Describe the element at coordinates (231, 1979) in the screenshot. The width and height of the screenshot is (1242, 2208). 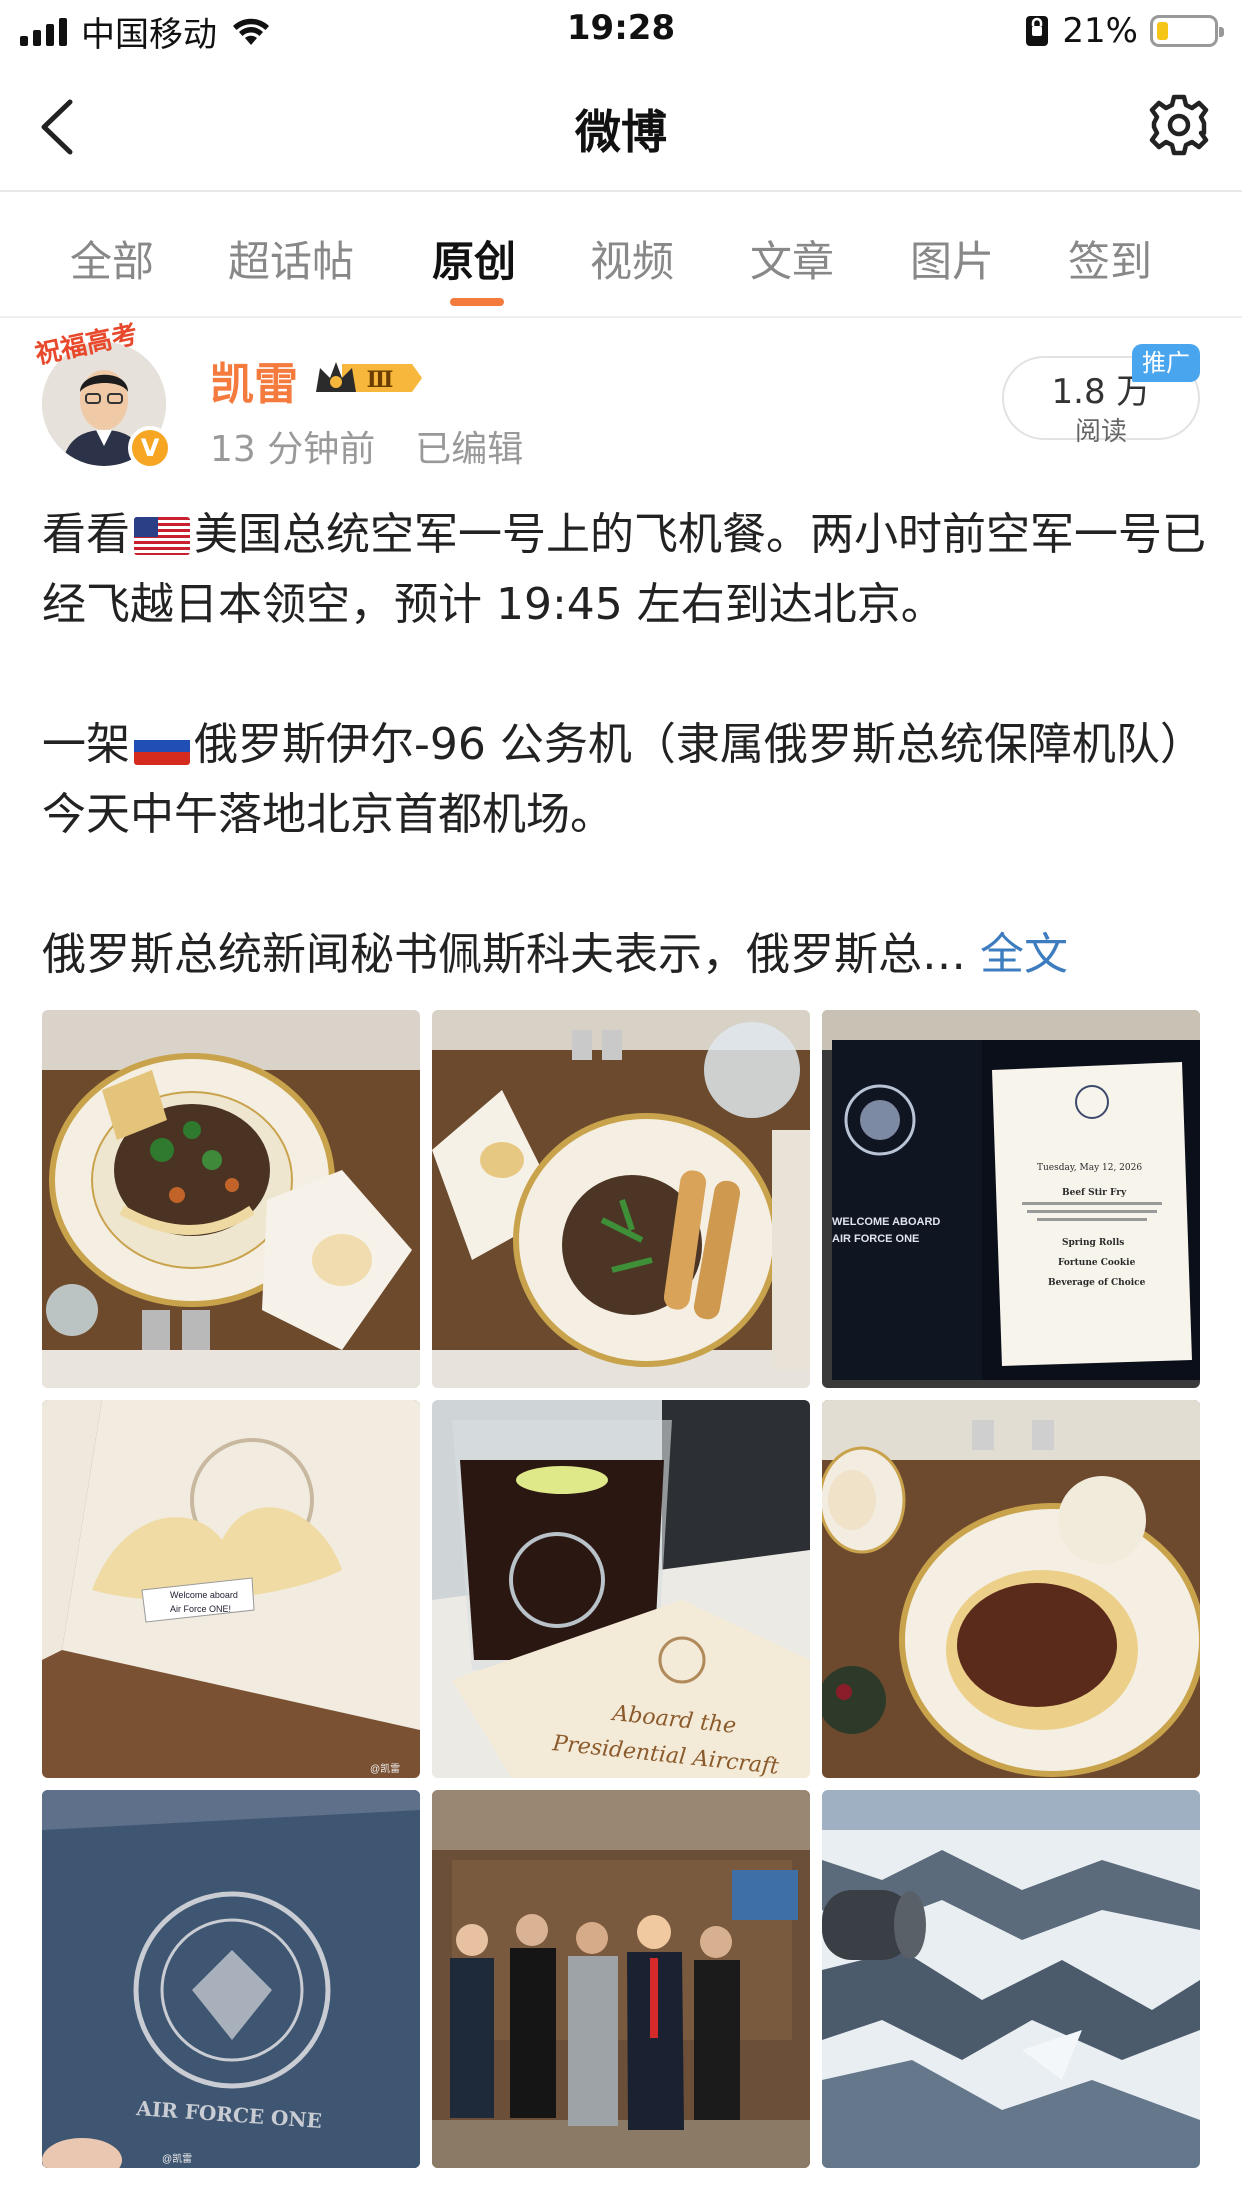
I see `photo-seal-bag: AIR FORCE ONE @凯雷` at that location.